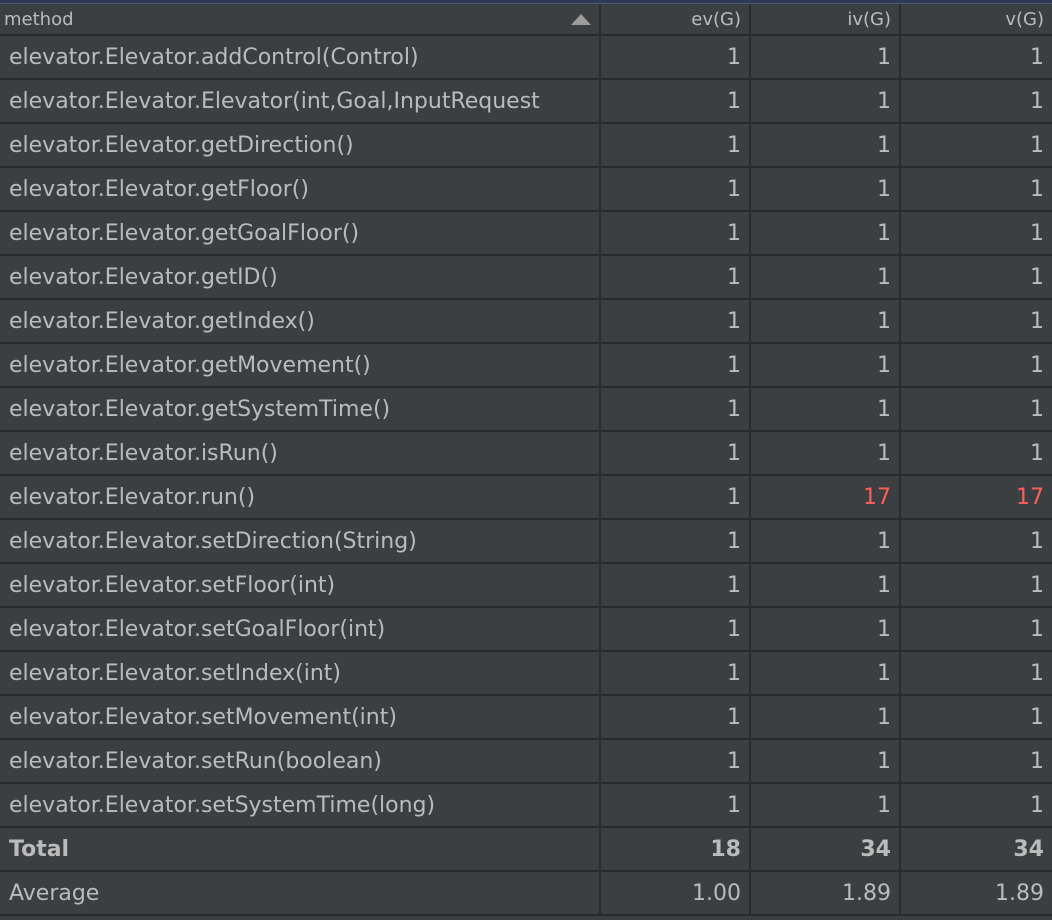 This screenshot has width=1052, height=920. I want to click on table-row: elevator.Elevator.getMovement() 1 1 1, so click(526, 366).